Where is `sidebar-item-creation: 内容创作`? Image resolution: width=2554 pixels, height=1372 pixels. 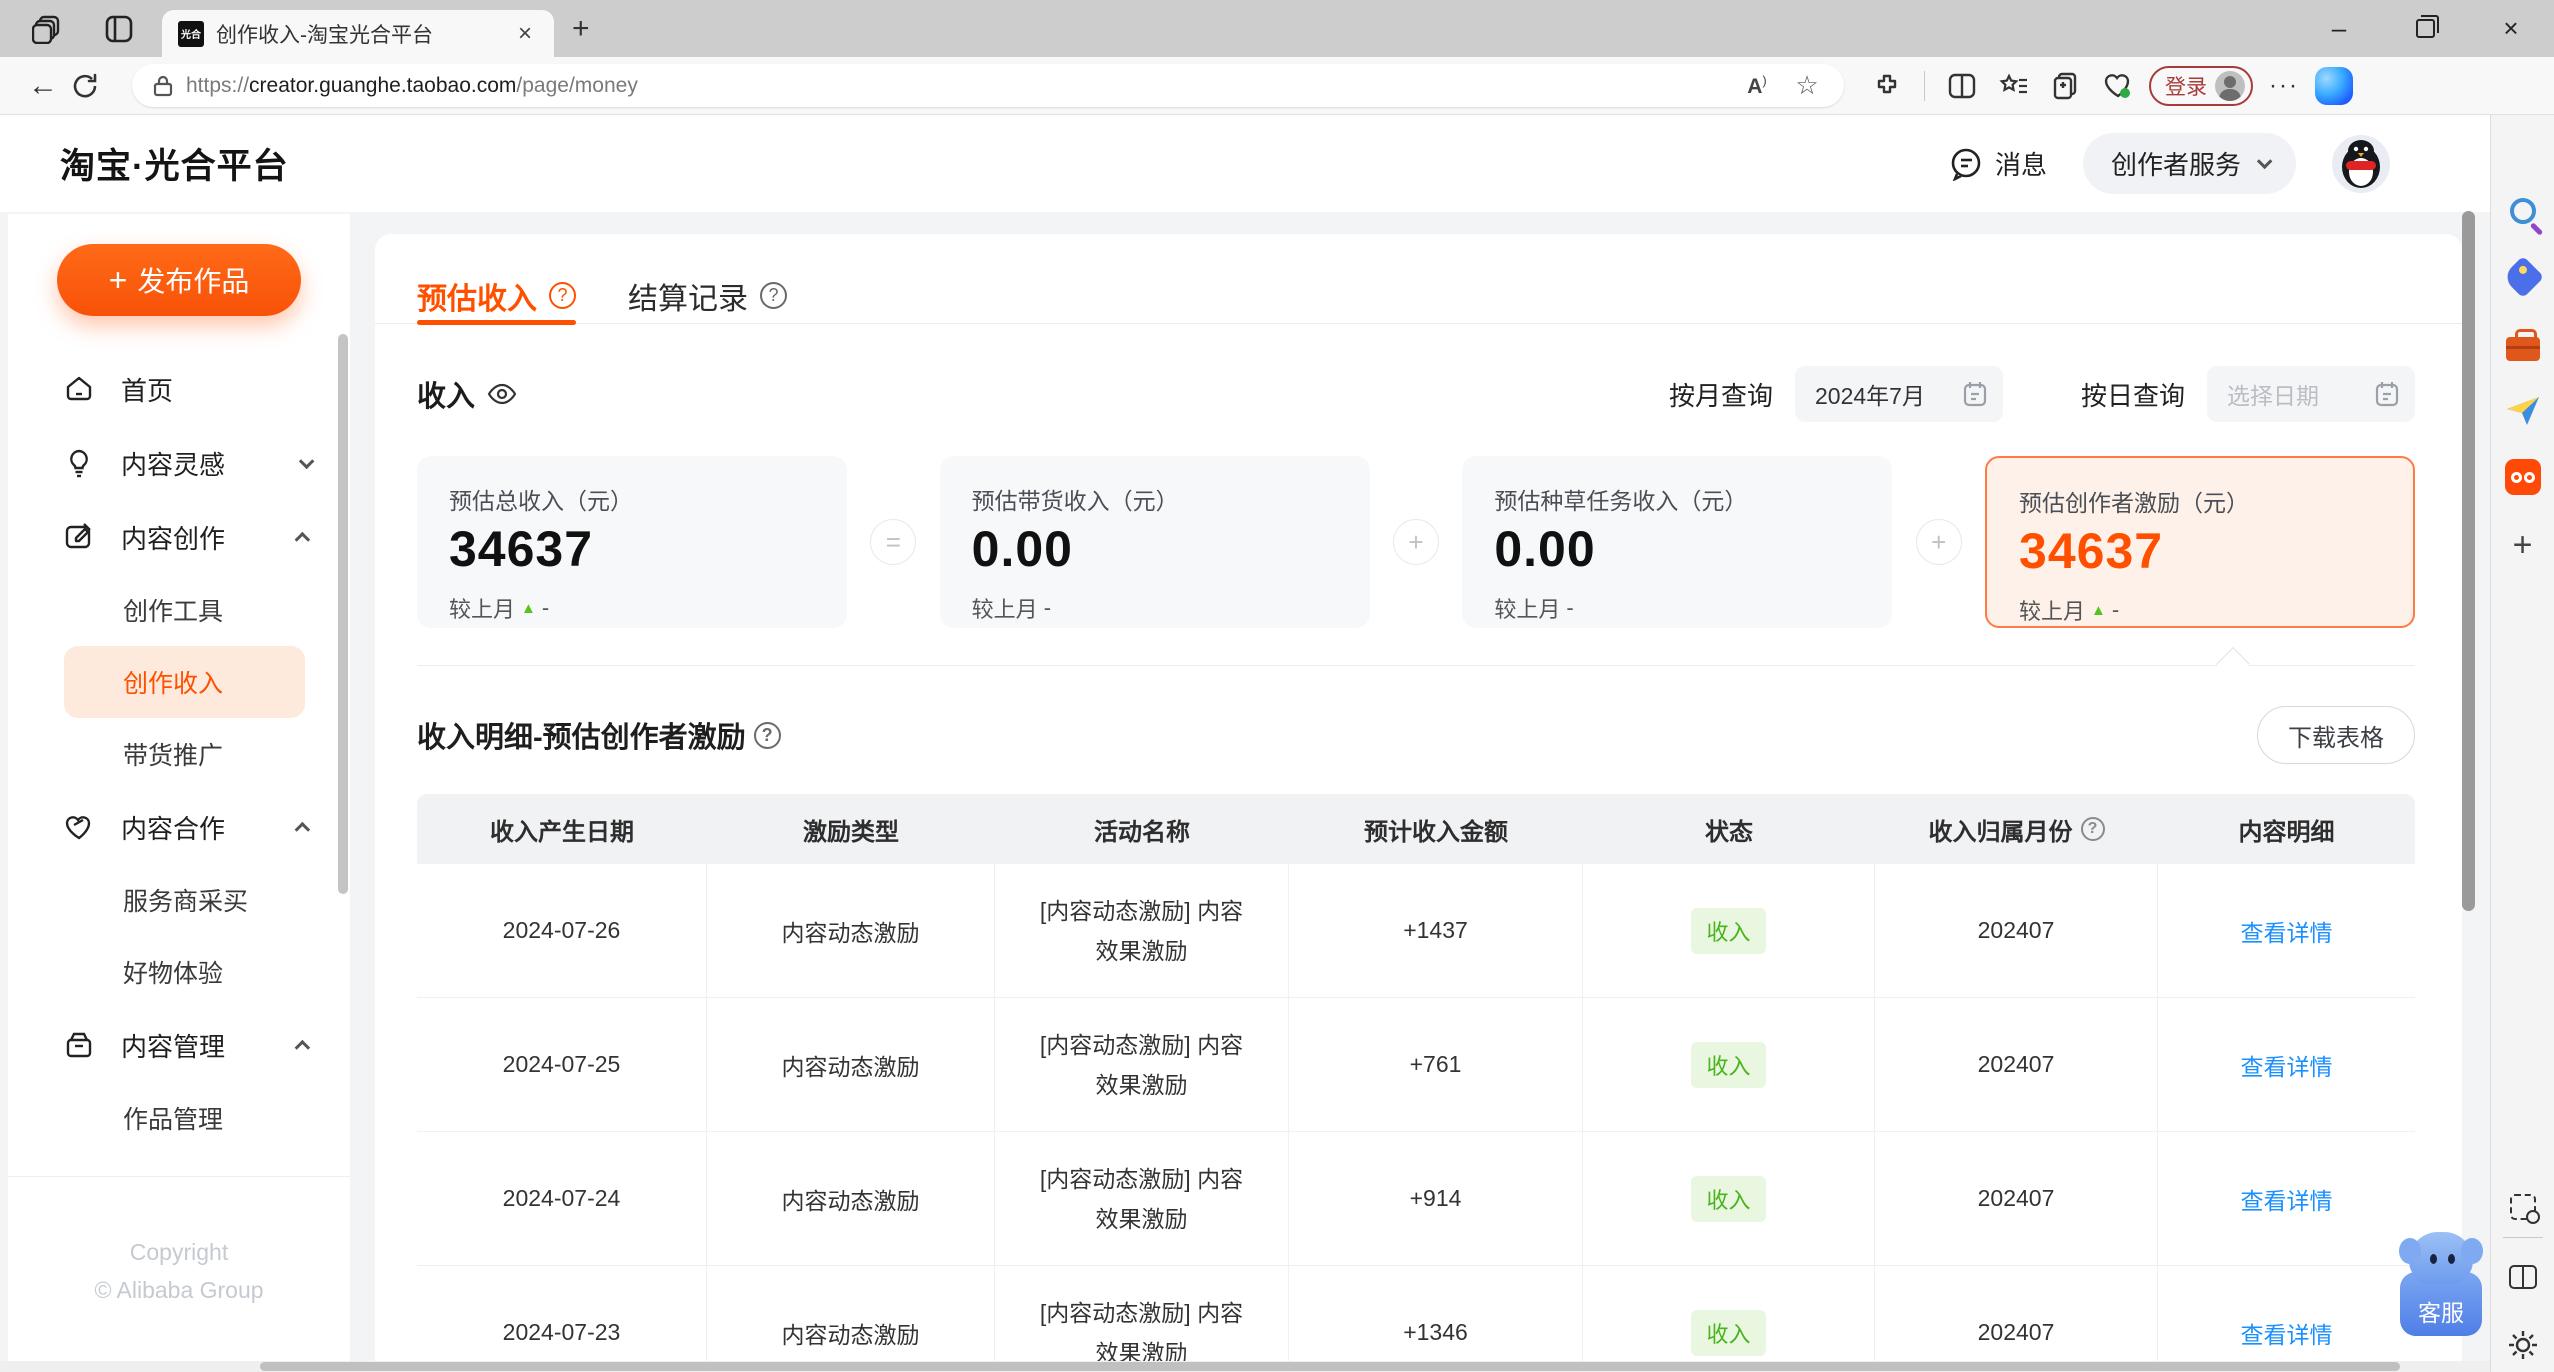
sidebar-item-creation: 内容创作 is located at coordinates (179, 537).